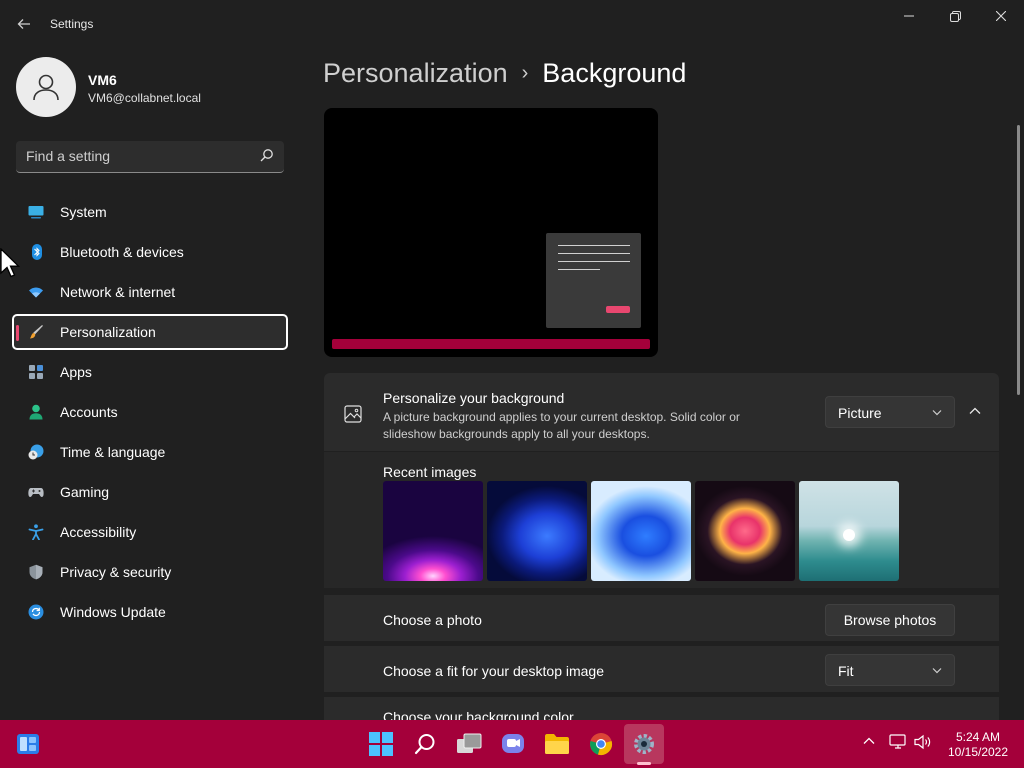 The image size is (1024, 768). Describe the element at coordinates (17, 333) in the screenshot. I see `active-indicator` at that location.